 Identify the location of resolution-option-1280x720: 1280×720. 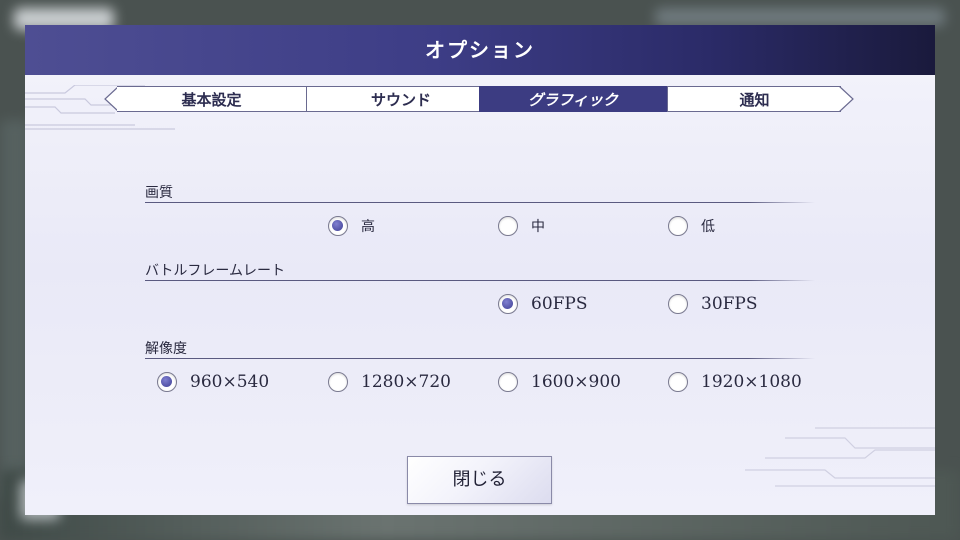
(389, 382).